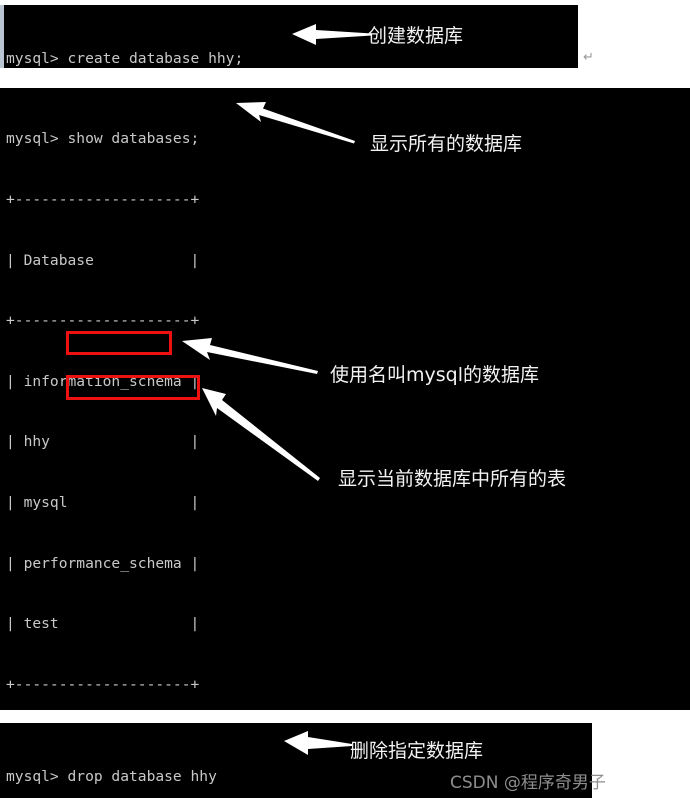 This screenshot has width=690, height=798. I want to click on terminal-line: mysql> show databases;, so click(103, 139).